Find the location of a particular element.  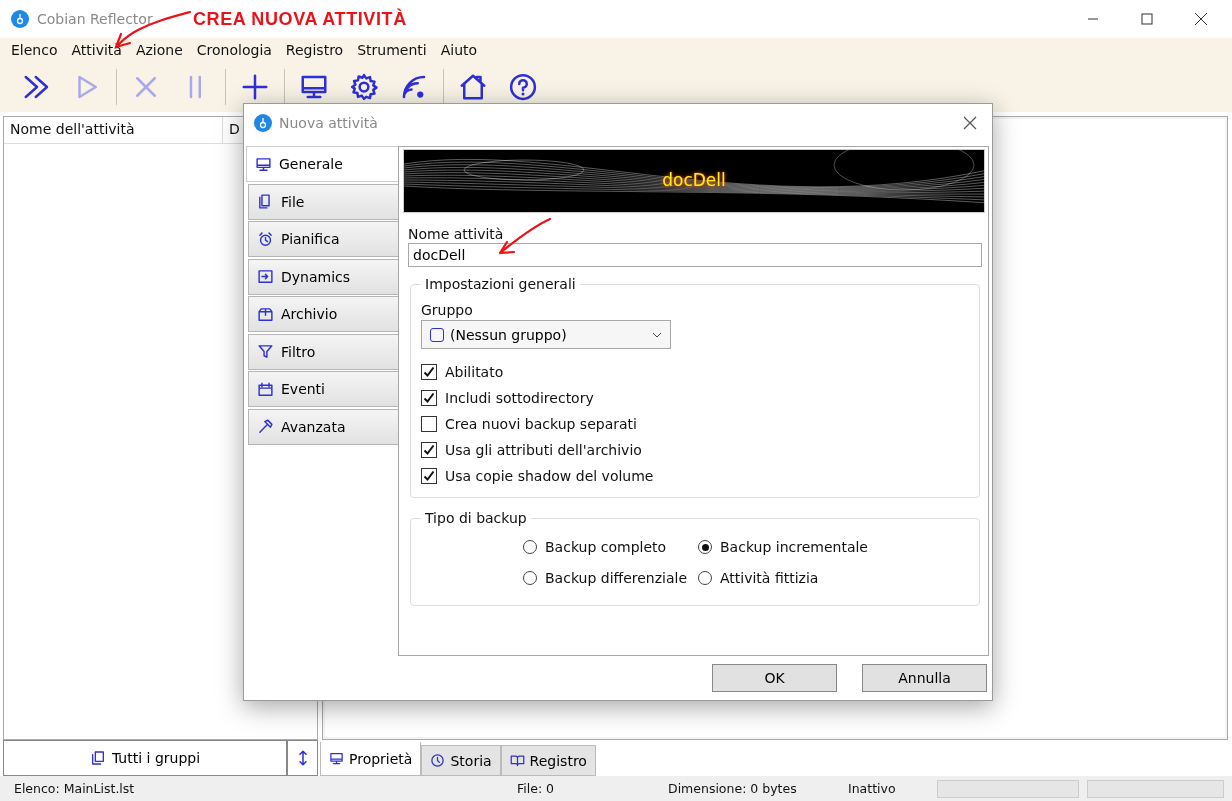

calendar-icon is located at coordinates (265, 389).